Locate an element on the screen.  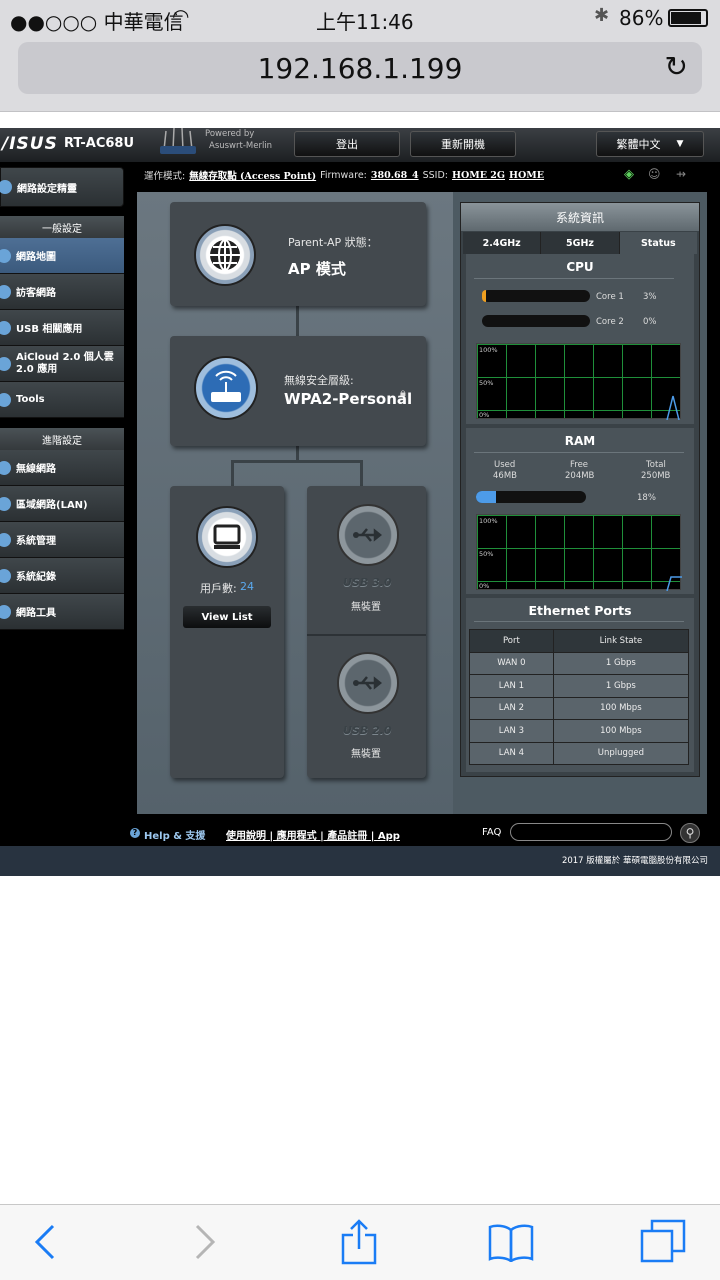
sidebar-item-admin: 系統管理 is located at coordinates (62, 540).